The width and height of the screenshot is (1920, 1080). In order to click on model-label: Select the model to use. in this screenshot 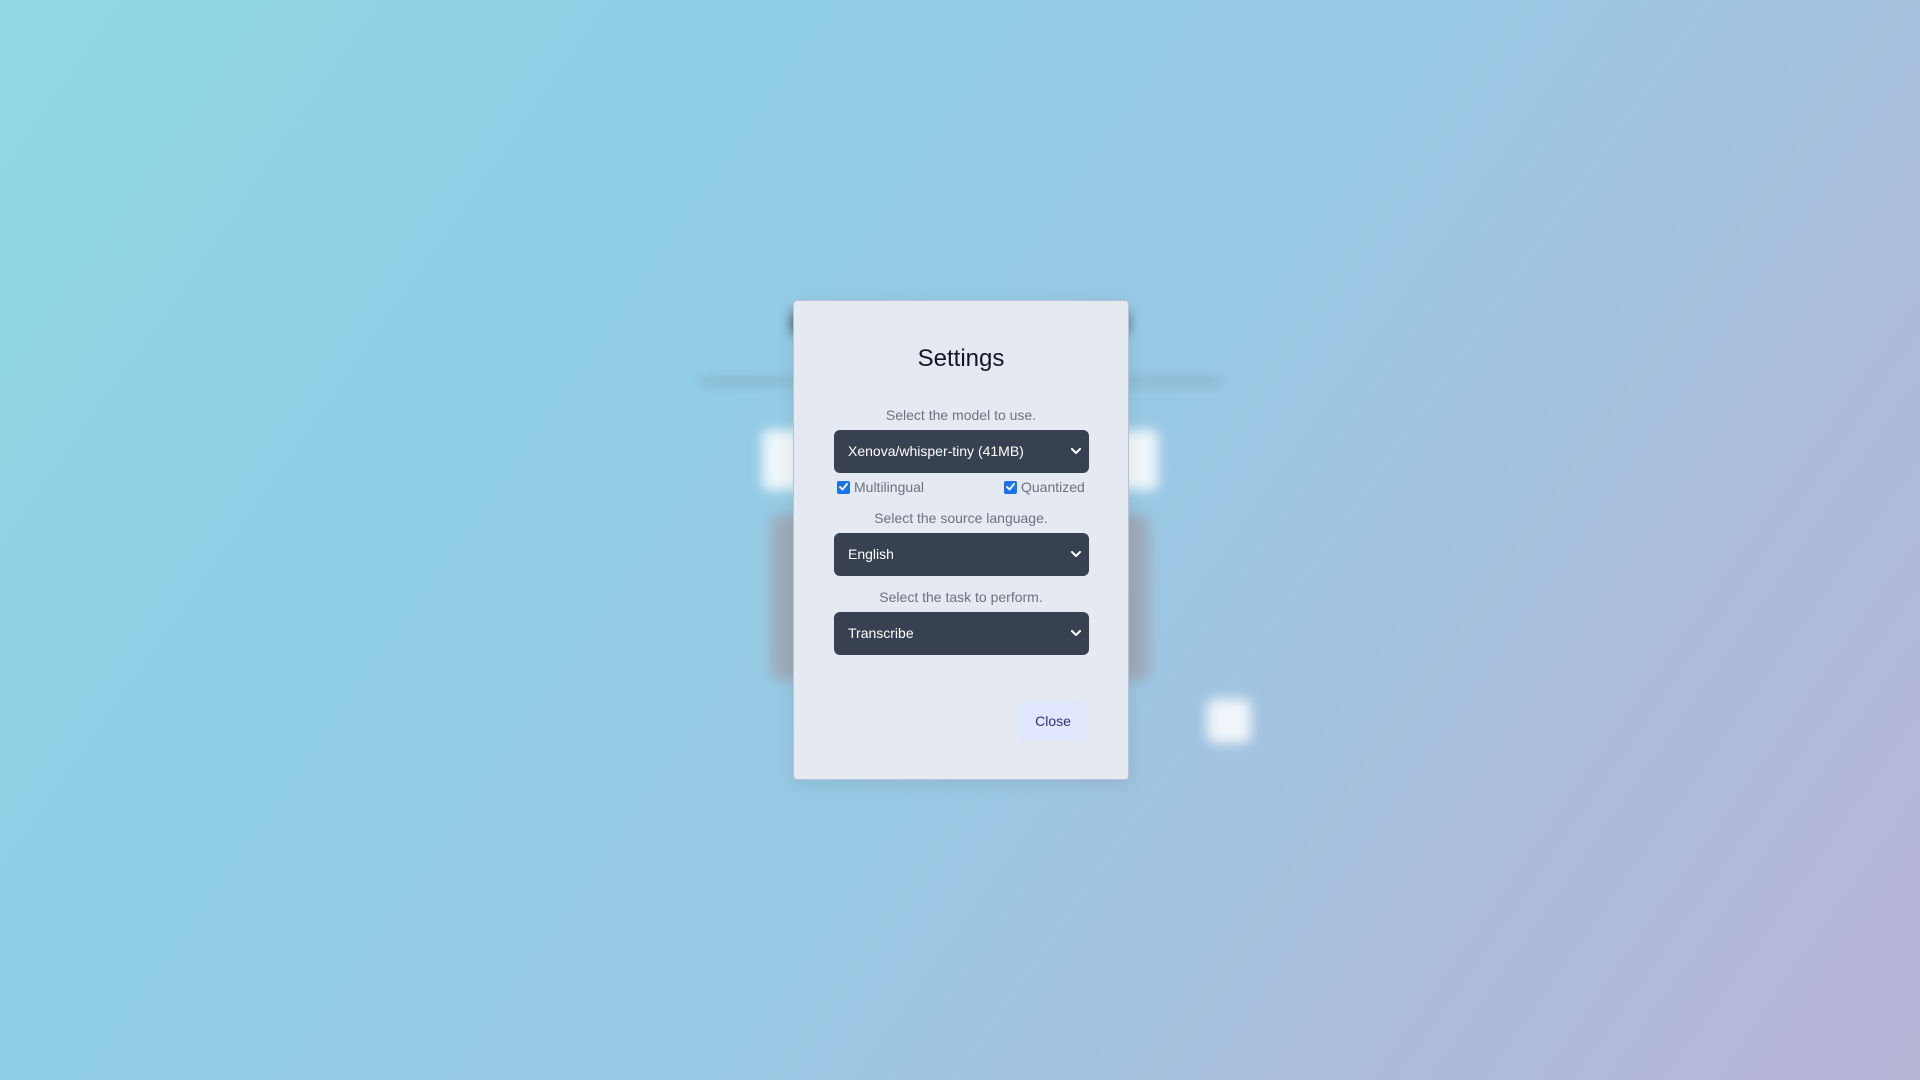, I will do `click(961, 415)`.